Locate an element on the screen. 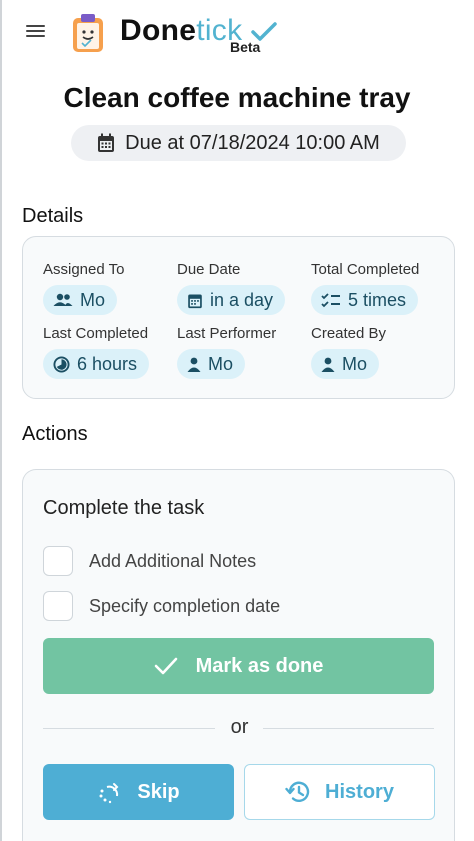 The height and width of the screenshot is (841, 474). skip-label: Skip is located at coordinates (158, 791).